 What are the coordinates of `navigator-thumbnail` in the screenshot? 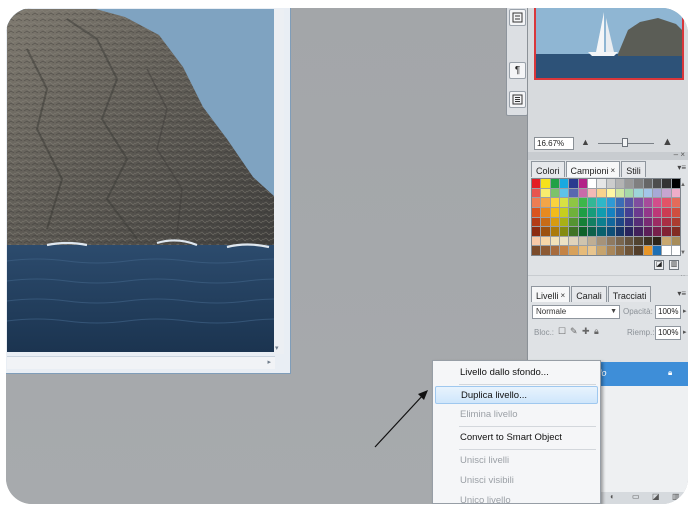 It's located at (609, 44).